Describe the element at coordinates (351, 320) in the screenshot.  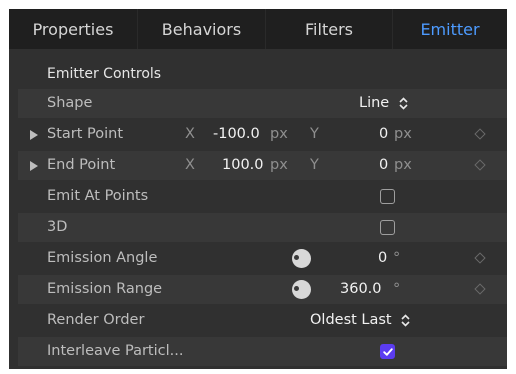
I see `render-order-value: Oldest Last` at that location.